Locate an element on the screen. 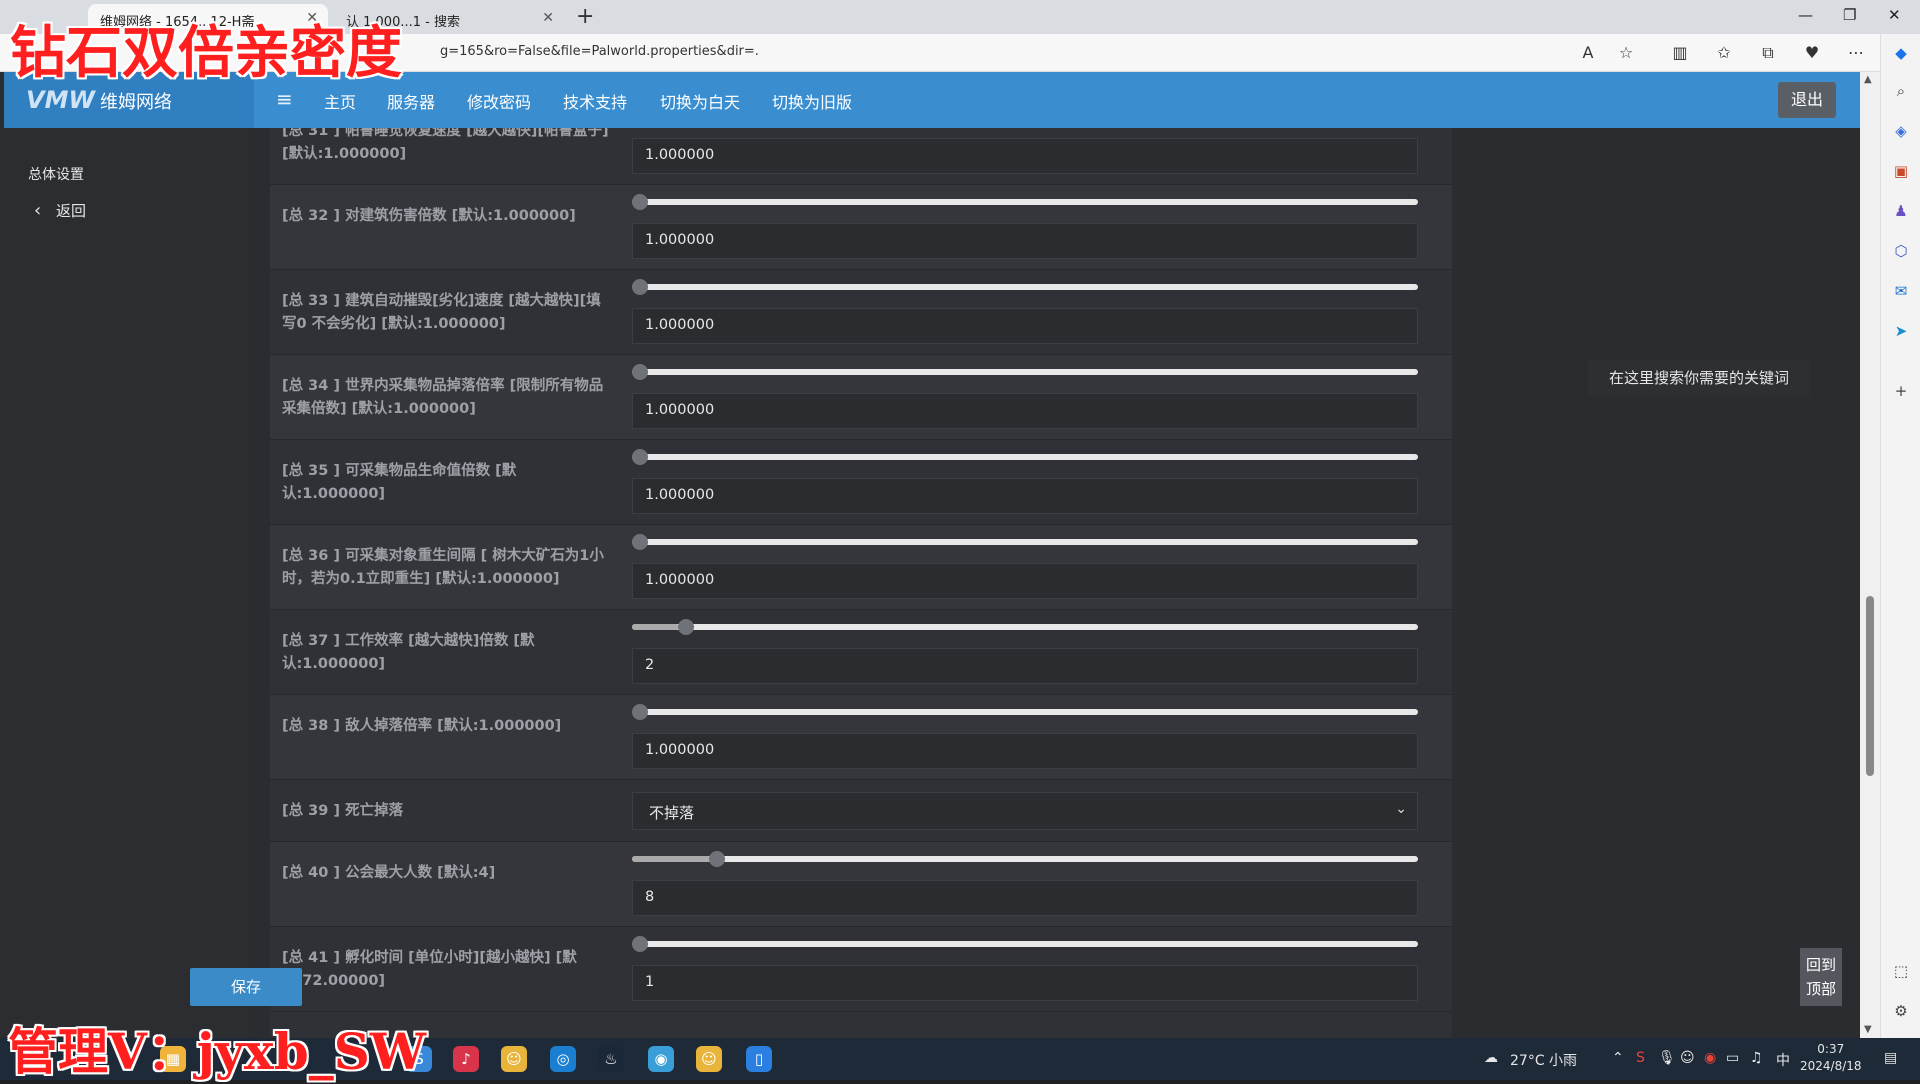 The height and width of the screenshot is (1084, 1920). read-aloud-icon: A is located at coordinates (1588, 52).